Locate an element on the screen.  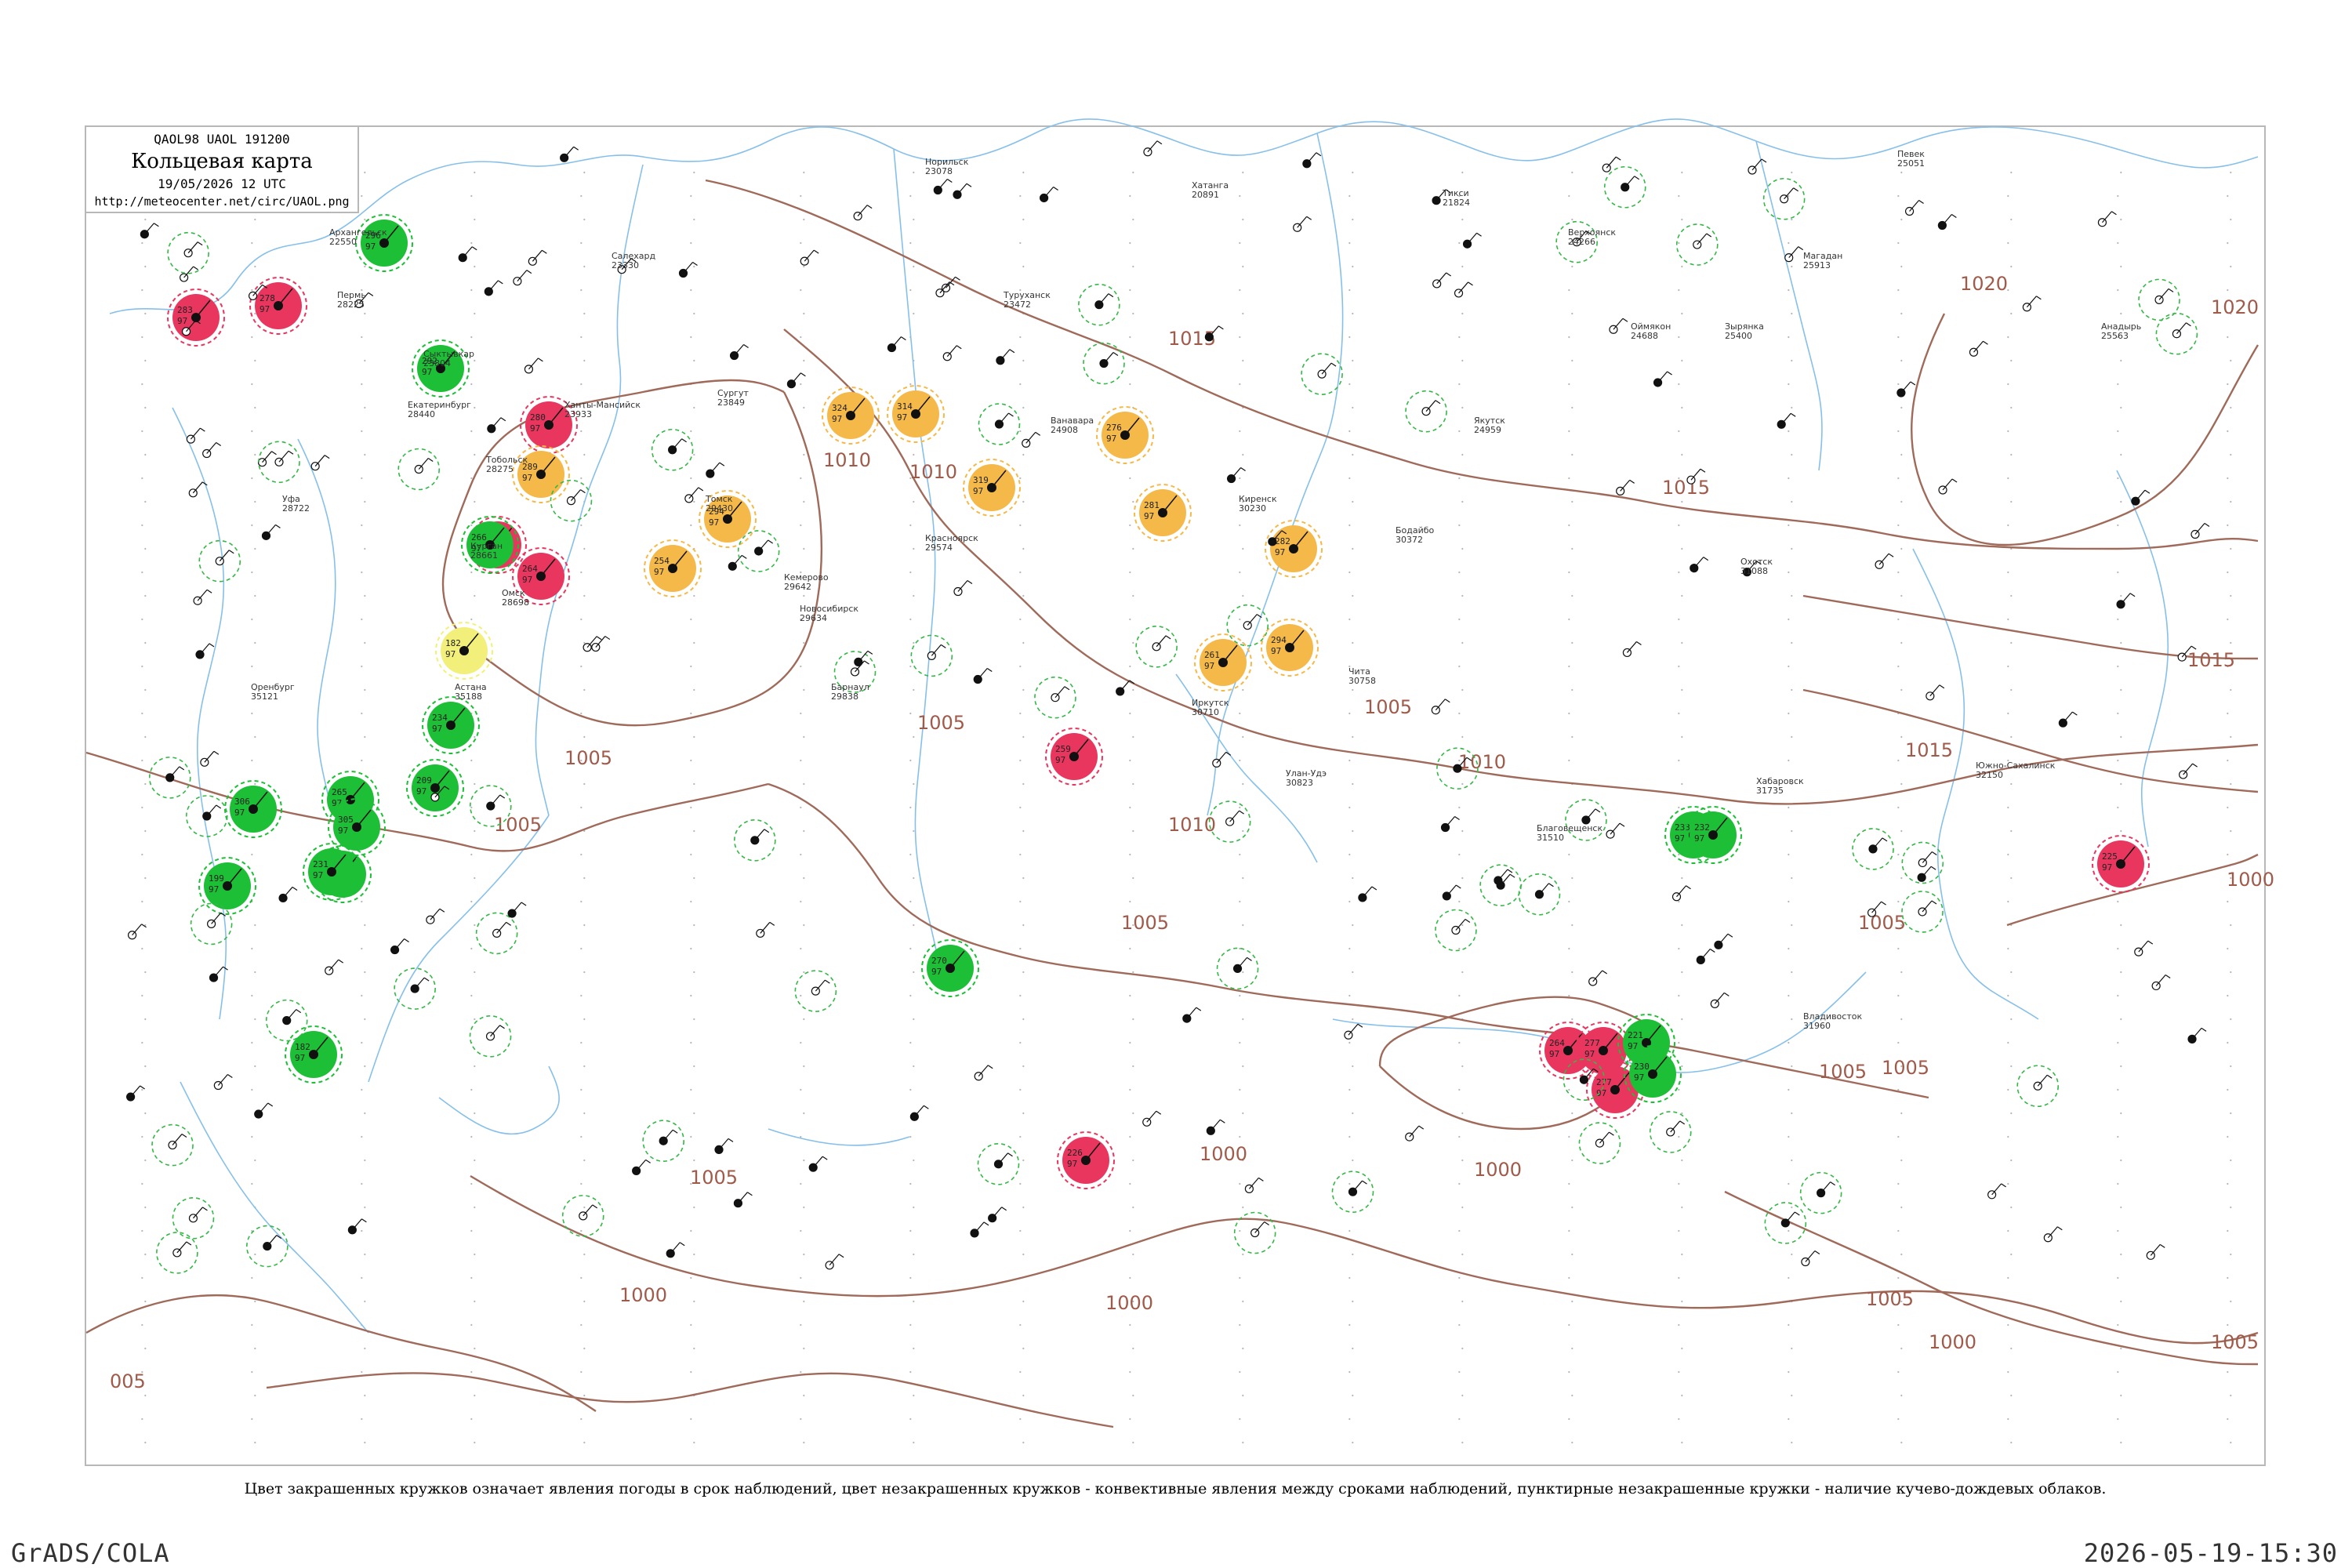
station-thunder-marker: 28397 is located at coordinates (196, 318).